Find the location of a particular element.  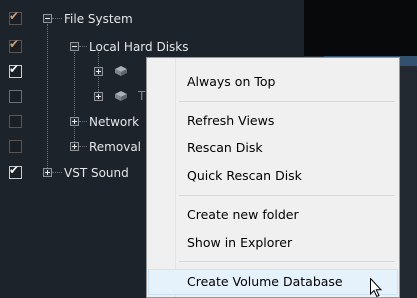

tree-item-local-hard-disks: Local Hard Disks is located at coordinates (138, 47).